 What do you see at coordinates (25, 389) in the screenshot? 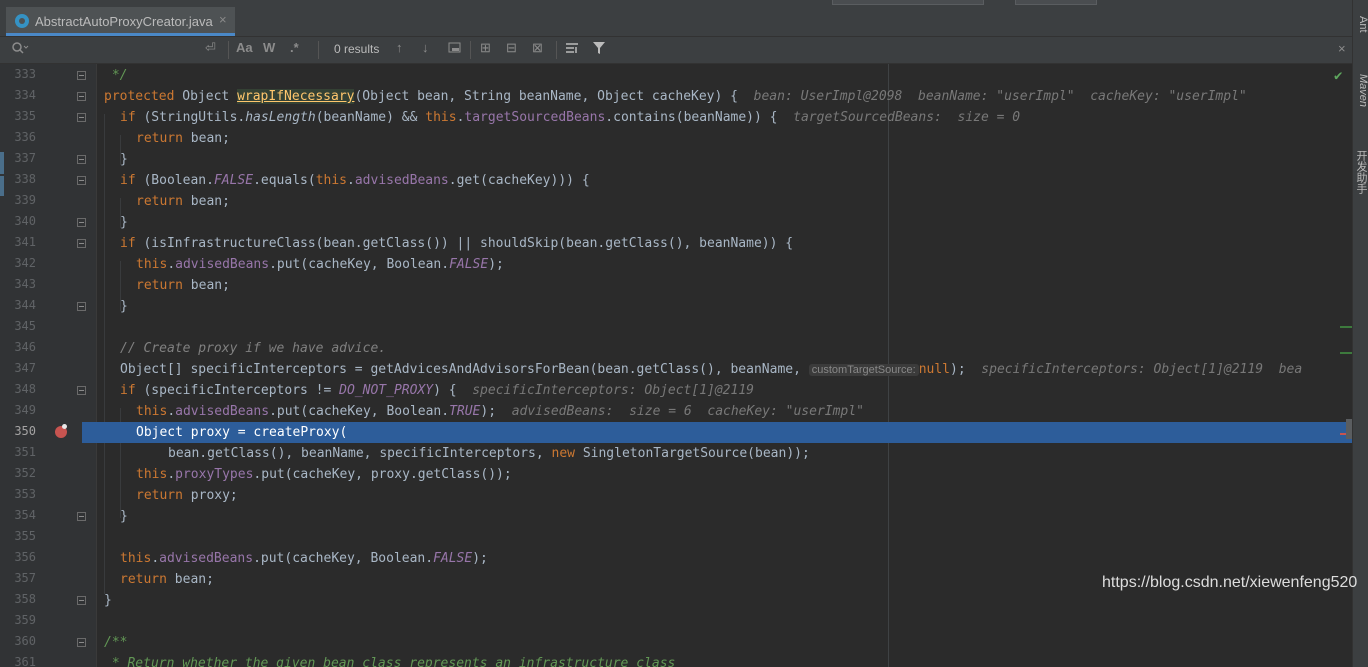
I see `line-number: 348` at bounding box center [25, 389].